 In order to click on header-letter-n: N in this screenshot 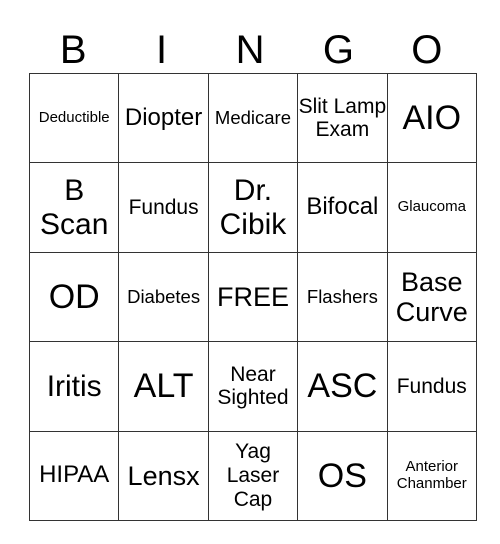, I will do `click(250, 50)`.